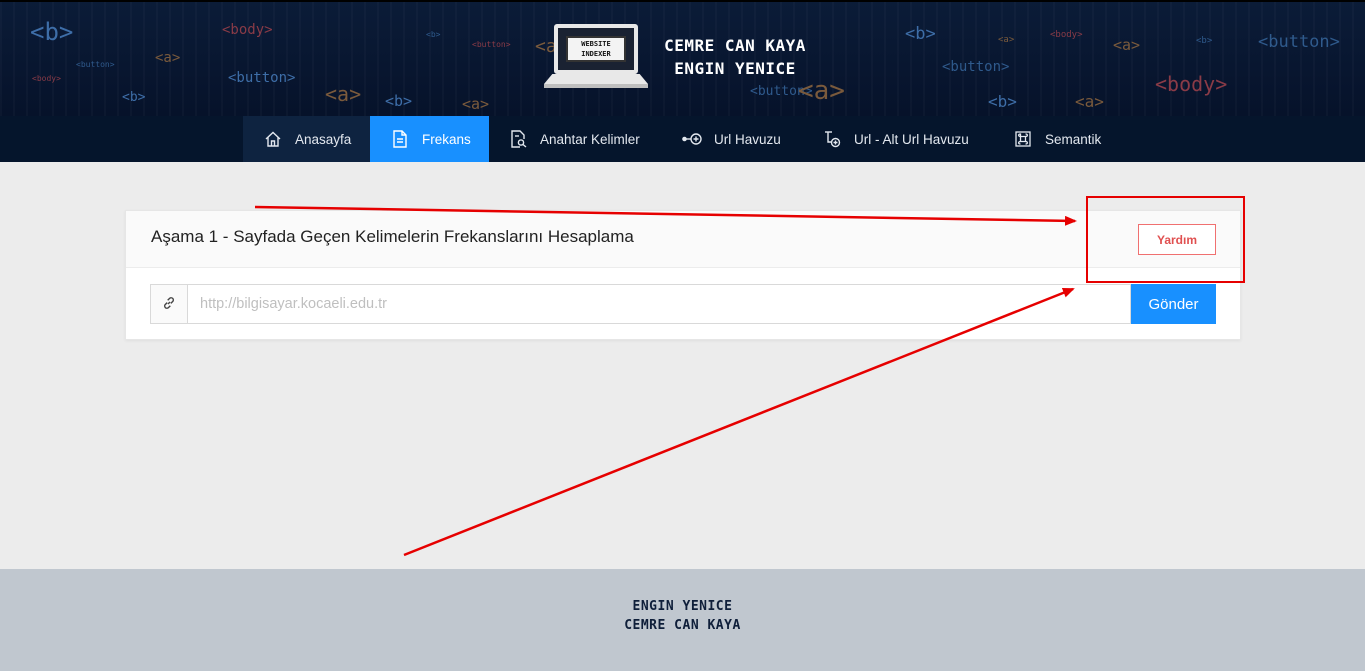  I want to click on nav-item-url-havuzu: Url Havuzu, so click(731, 139).